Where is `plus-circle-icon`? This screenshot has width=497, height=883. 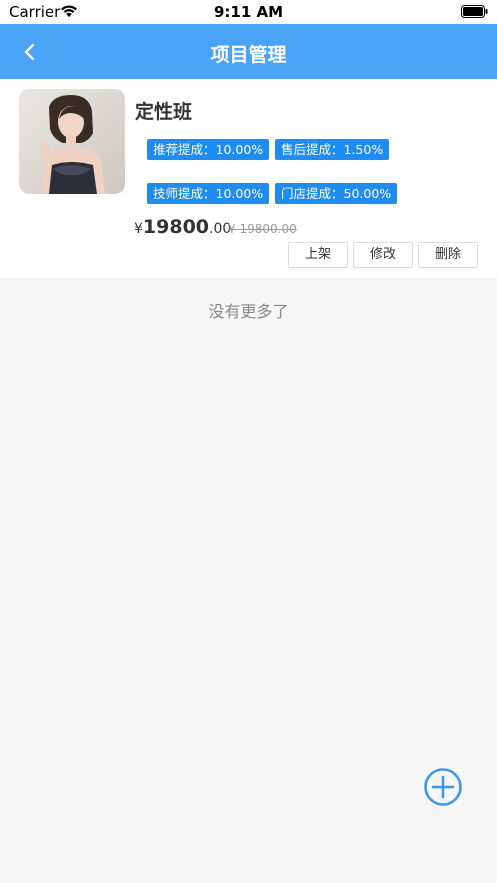 plus-circle-icon is located at coordinates (443, 787).